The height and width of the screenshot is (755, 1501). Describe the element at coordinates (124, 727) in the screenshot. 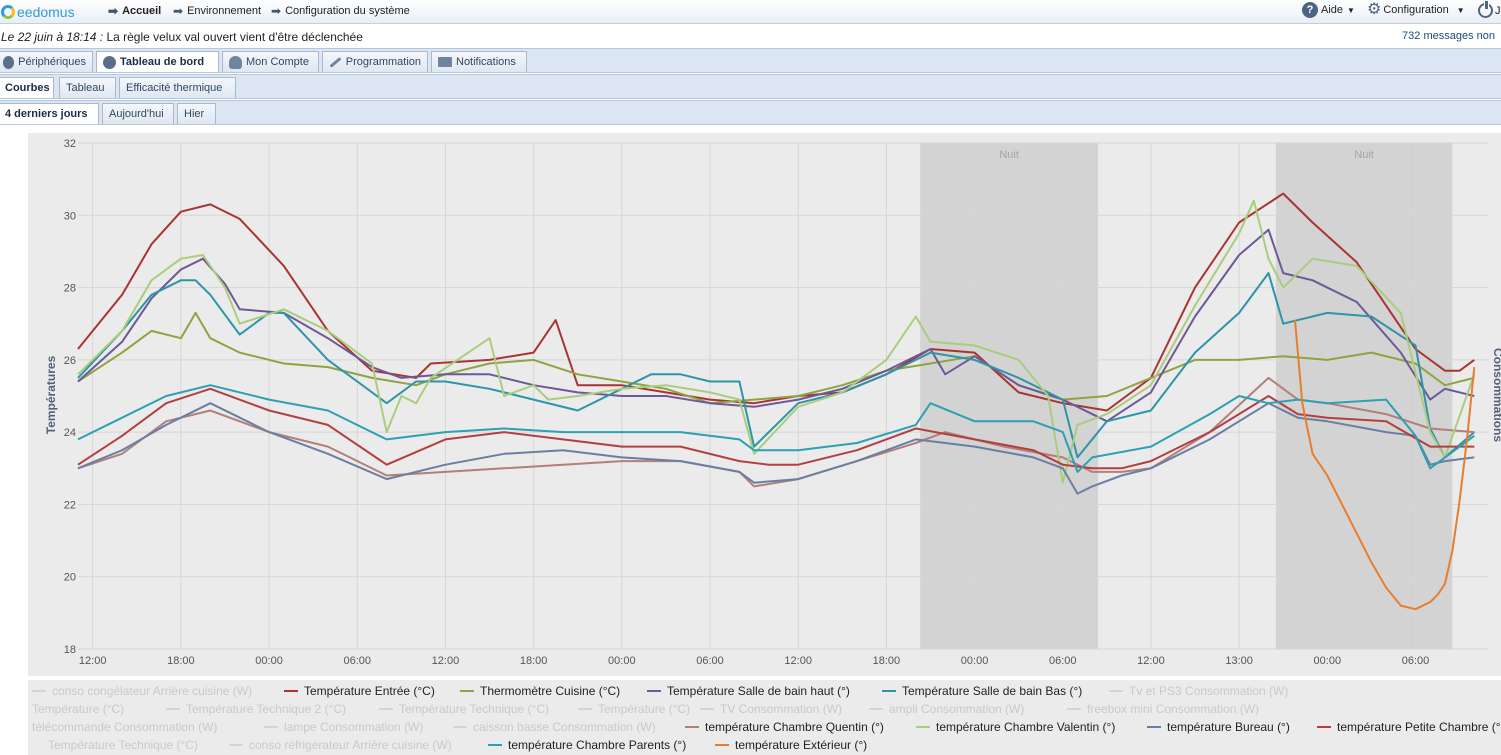

I see `legend-item-inactive: télécommande Consommation (W)` at that location.